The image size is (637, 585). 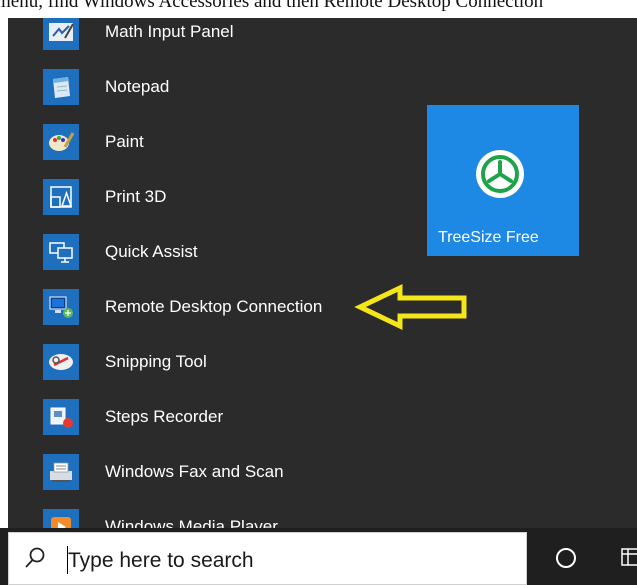 I want to click on app-item-windows-media-player: Windows Media Player, so click(x=208, y=513).